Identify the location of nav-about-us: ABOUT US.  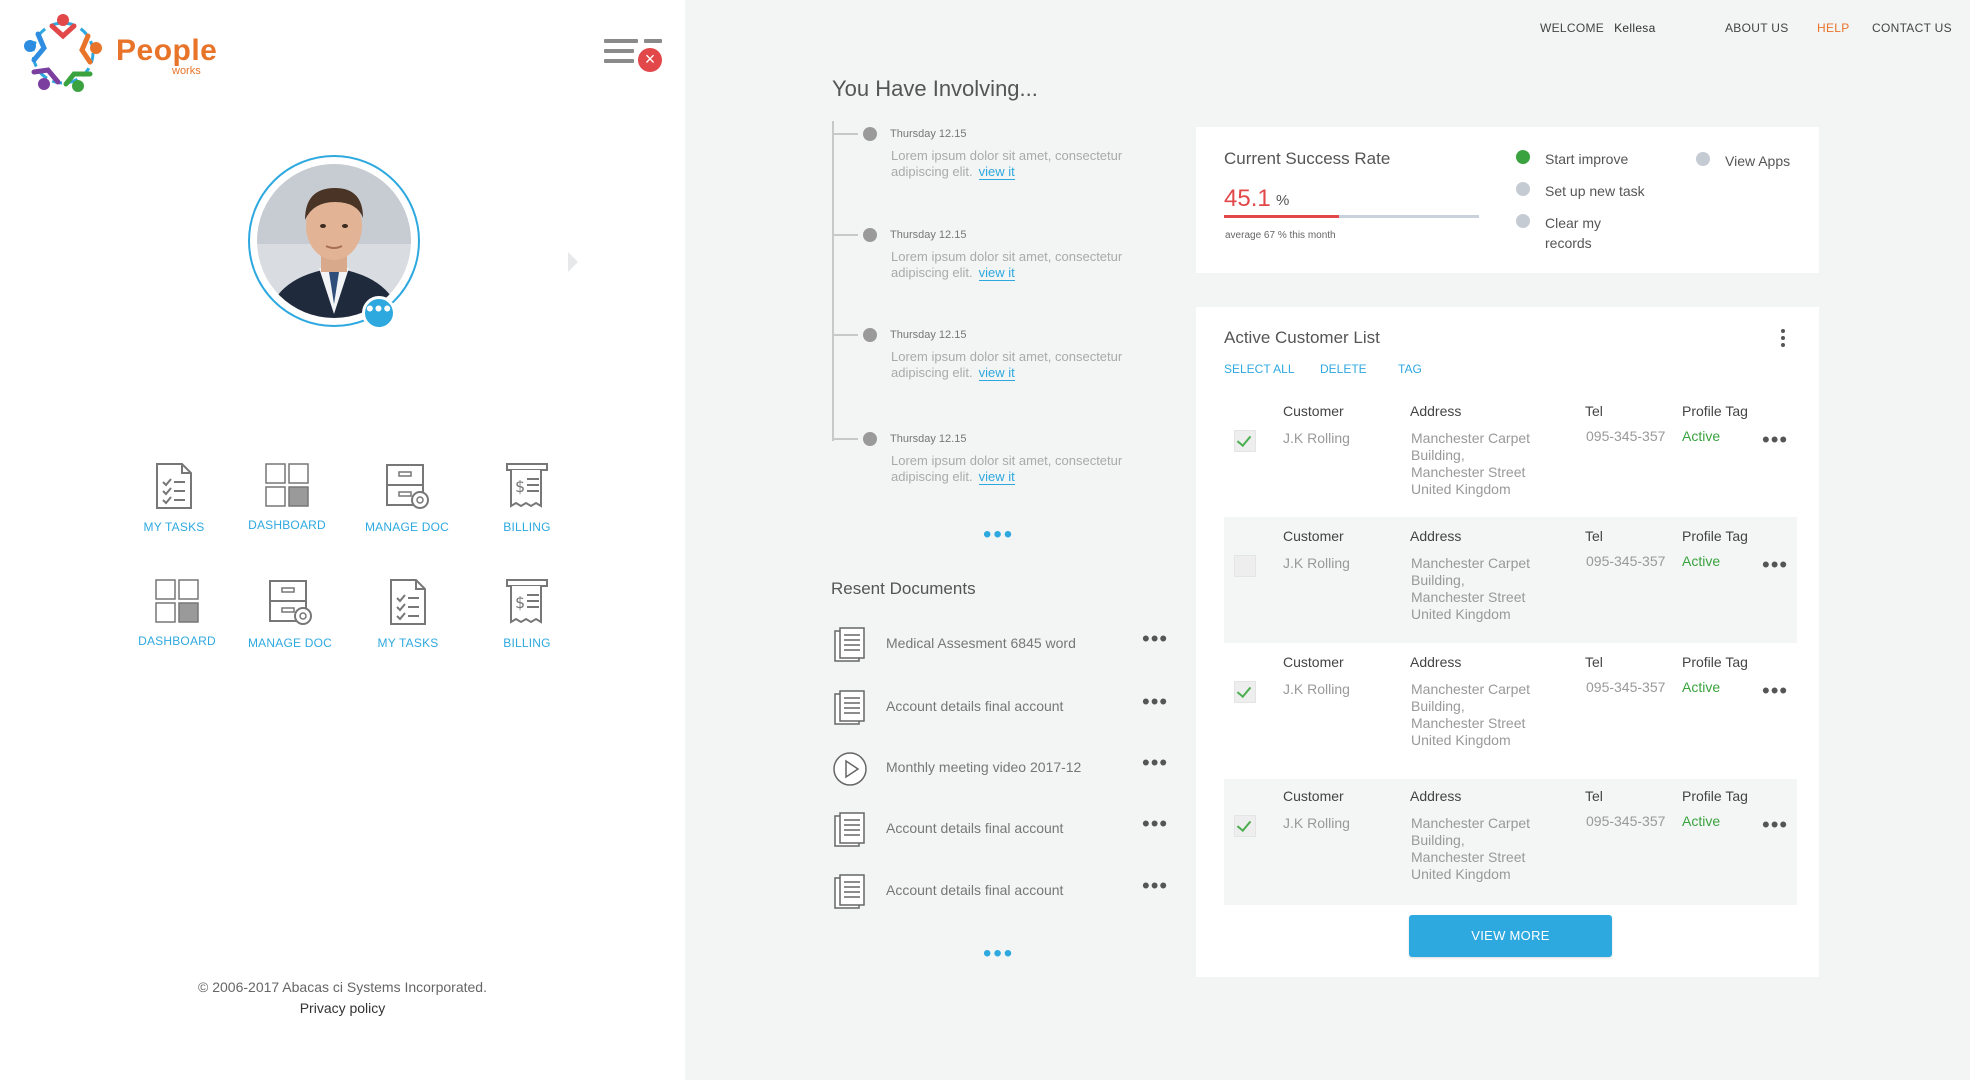
(1757, 28).